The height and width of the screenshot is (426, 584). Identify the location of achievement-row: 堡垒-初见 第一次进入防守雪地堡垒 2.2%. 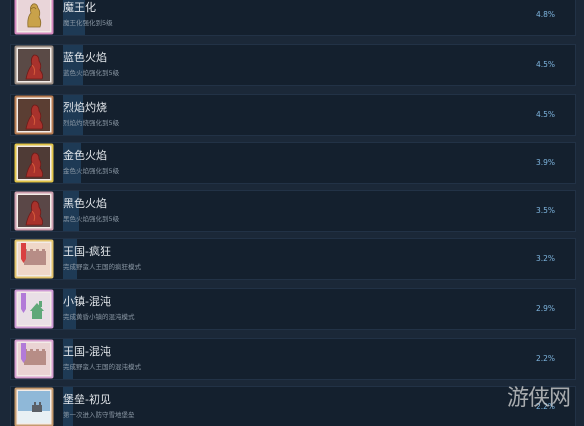
(293, 406).